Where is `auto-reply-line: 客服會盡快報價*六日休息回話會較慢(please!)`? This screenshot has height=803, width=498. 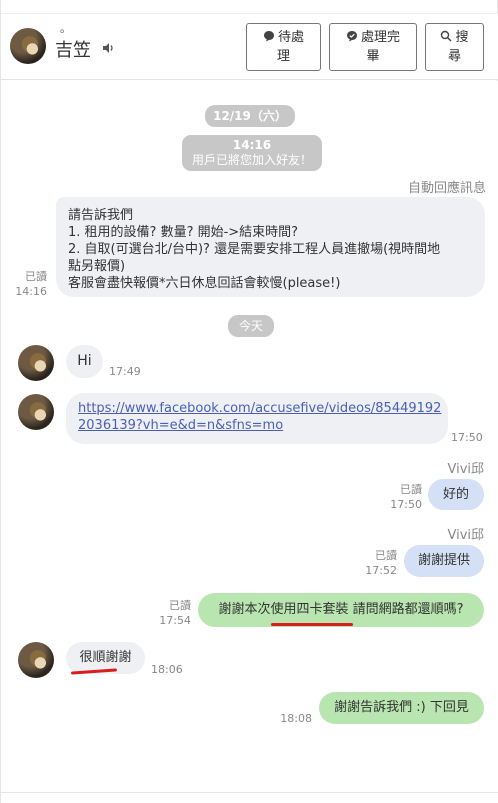
auto-reply-line: 客服會盡快報價*六日休息回話會較慢(please!) is located at coordinates (204, 283).